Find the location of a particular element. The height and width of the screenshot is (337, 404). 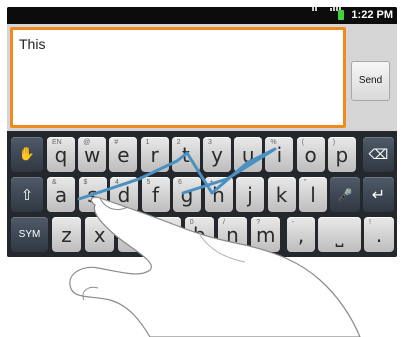

key-label: c is located at coordinates (133, 235).